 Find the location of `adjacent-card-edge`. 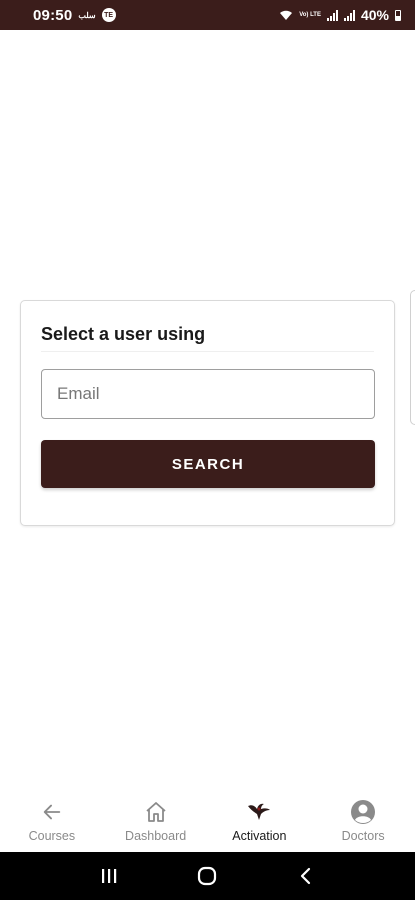

adjacent-card-edge is located at coordinates (412, 357).